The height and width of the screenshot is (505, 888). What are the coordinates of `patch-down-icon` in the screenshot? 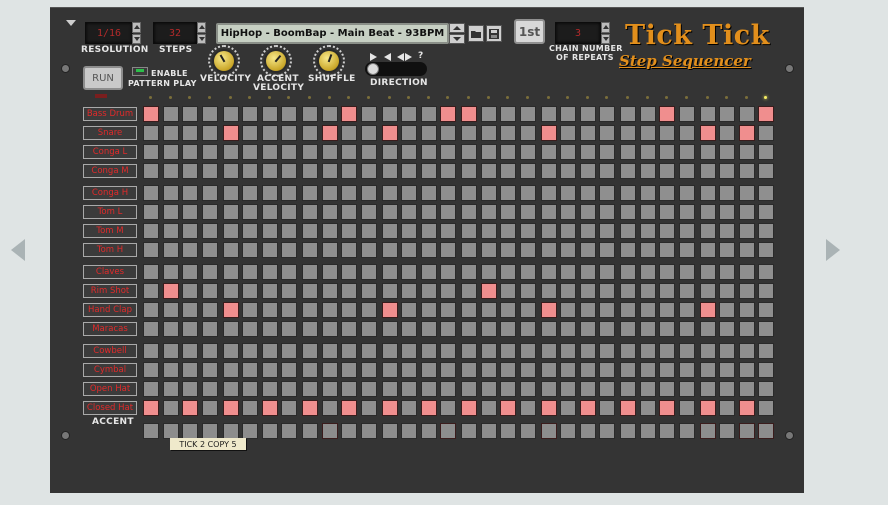 It's located at (457, 39).